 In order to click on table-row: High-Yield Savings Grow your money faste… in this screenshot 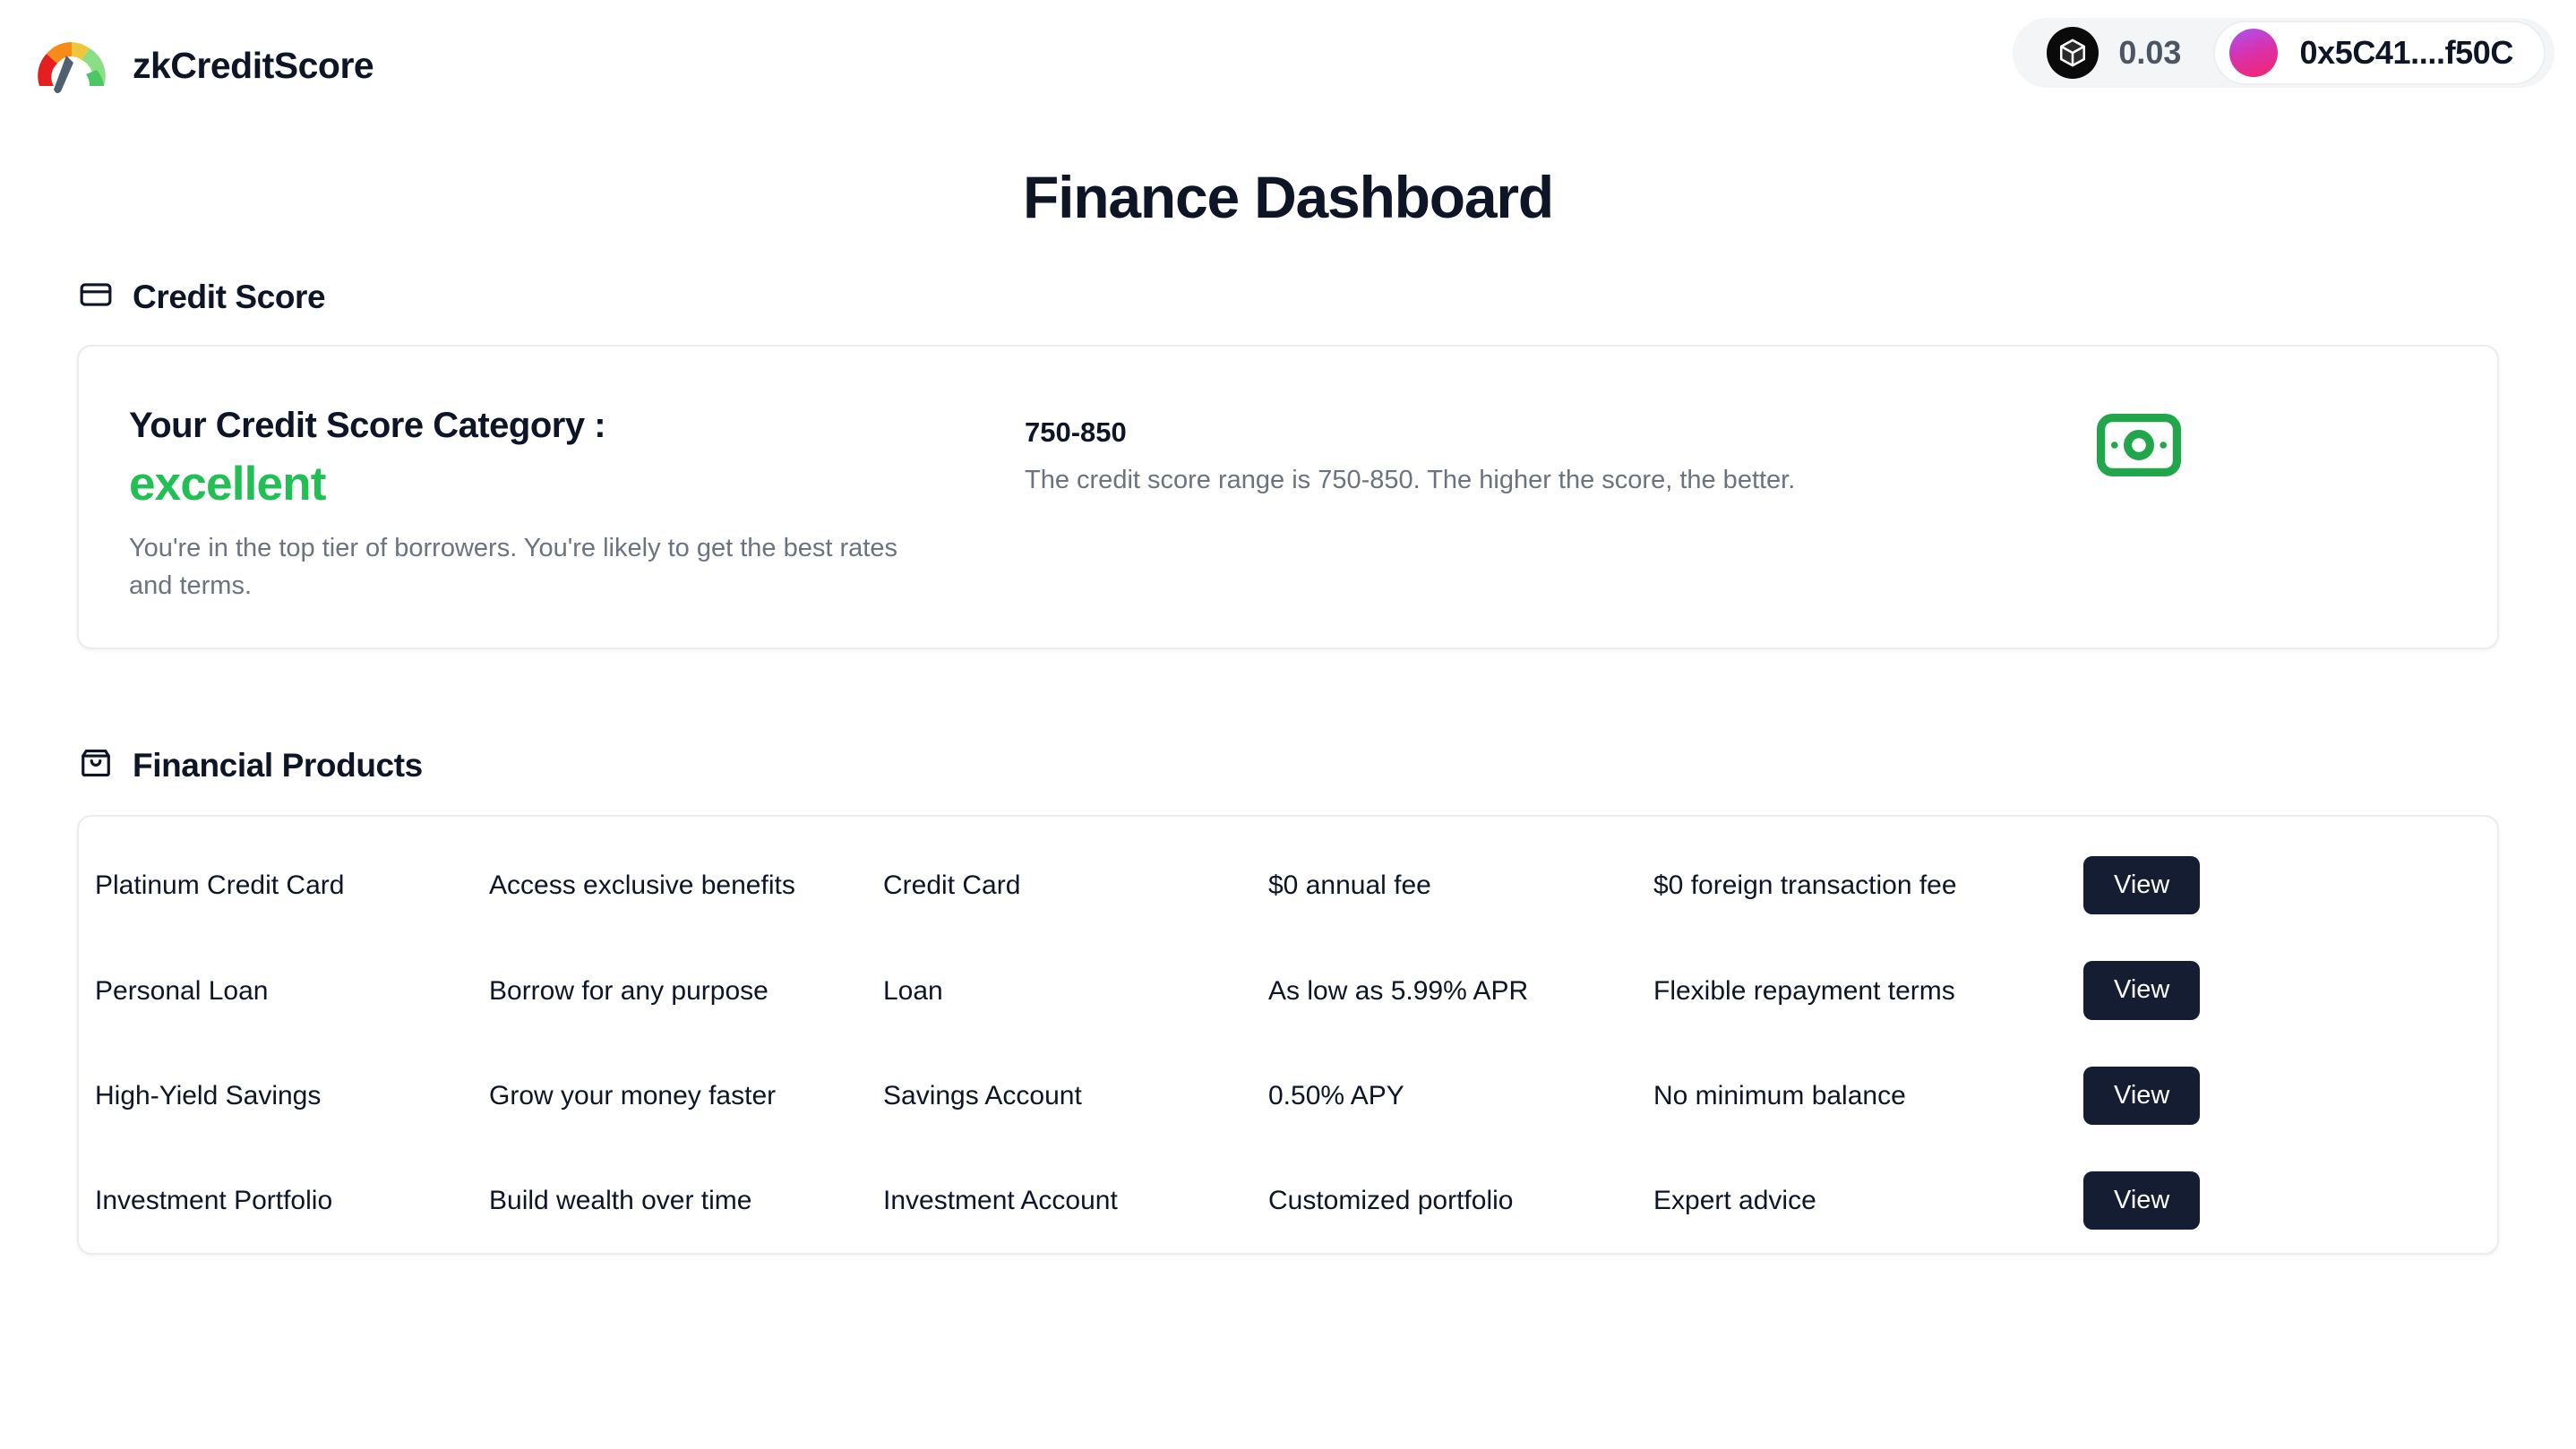, I will do `click(1288, 1095)`.